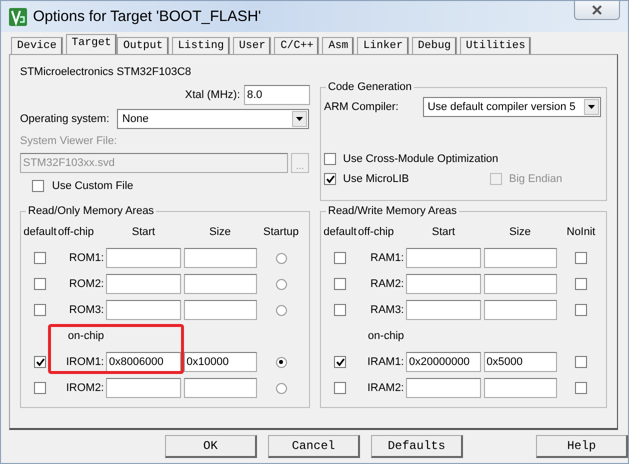  Describe the element at coordinates (143, 362) in the screenshot. I see `start-field: 0x8006000` at that location.